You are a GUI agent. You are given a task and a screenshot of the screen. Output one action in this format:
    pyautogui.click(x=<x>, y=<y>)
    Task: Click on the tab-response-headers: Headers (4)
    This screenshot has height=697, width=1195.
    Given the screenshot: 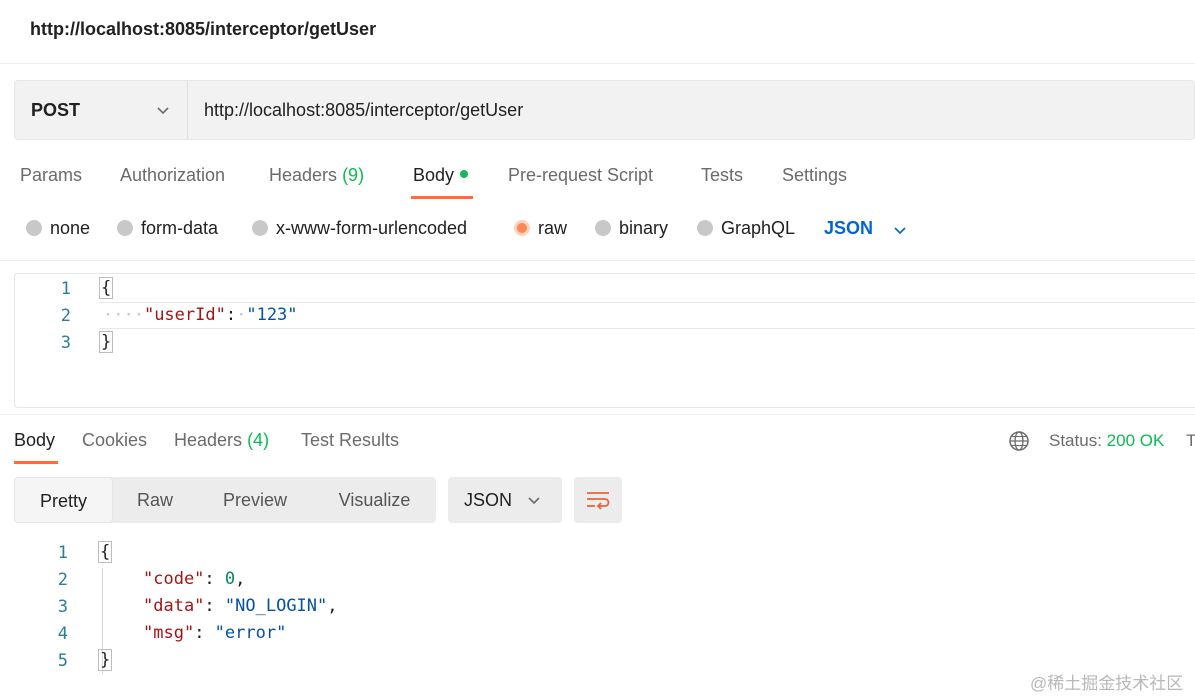 What is the action you would take?
    pyautogui.click(x=221, y=440)
    